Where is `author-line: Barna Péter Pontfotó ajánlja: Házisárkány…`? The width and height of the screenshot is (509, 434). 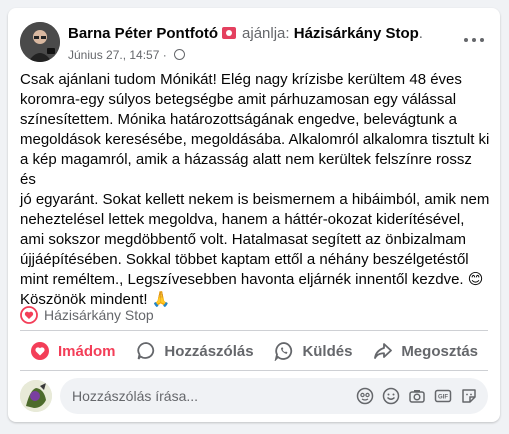 author-line: Barna Péter Pontfotó ajánlja: Házisárkány… is located at coordinates (245, 33).